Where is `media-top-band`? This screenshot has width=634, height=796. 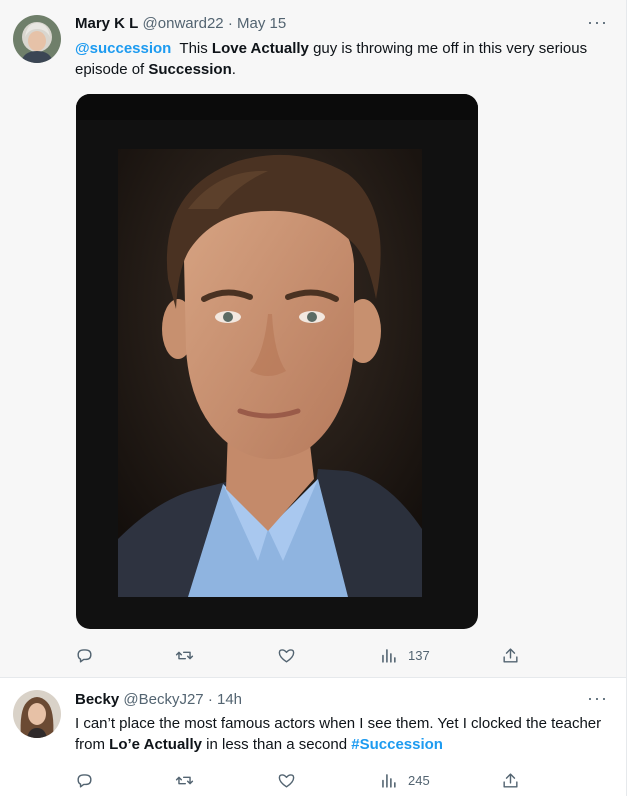
media-top-band is located at coordinates (277, 107).